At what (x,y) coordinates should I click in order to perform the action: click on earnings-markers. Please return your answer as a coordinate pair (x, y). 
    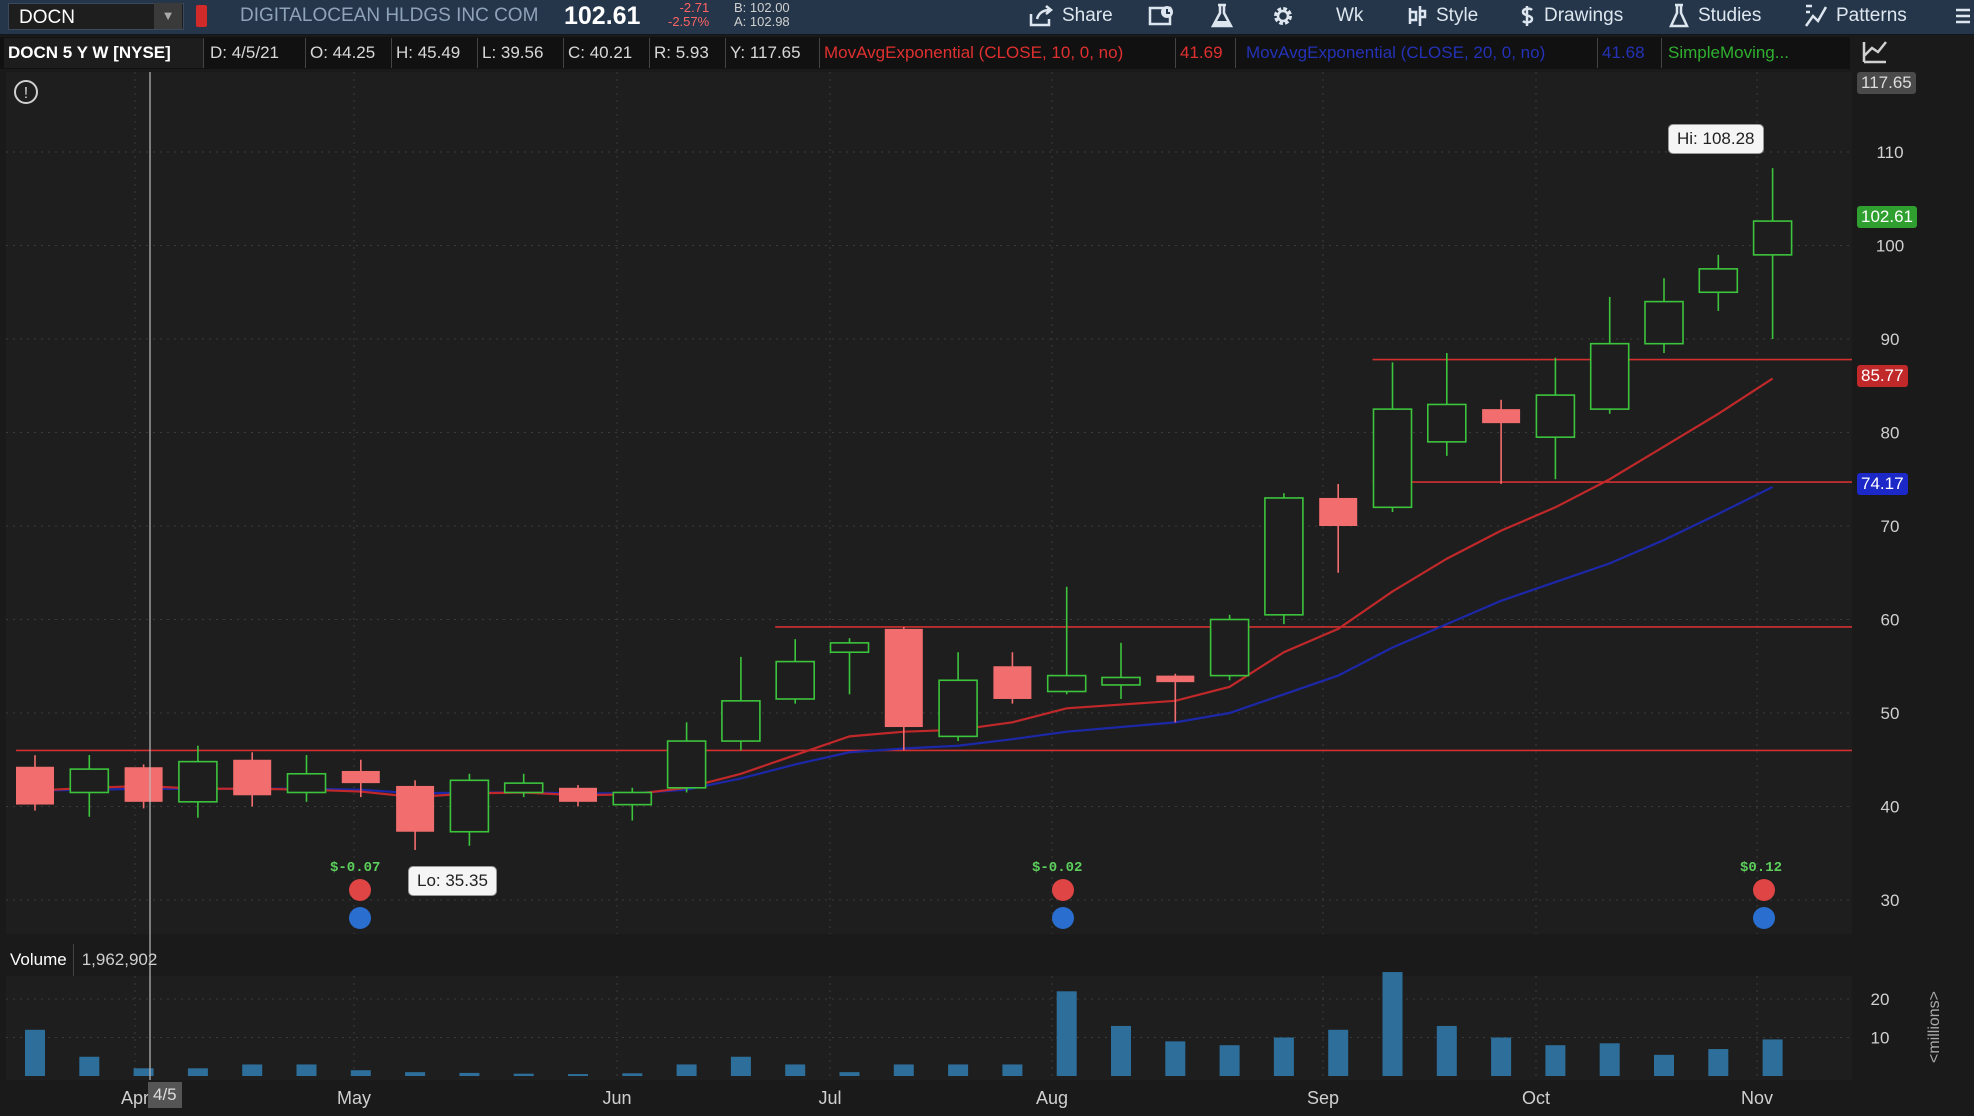
    Looking at the image, I should click on (1062, 904).